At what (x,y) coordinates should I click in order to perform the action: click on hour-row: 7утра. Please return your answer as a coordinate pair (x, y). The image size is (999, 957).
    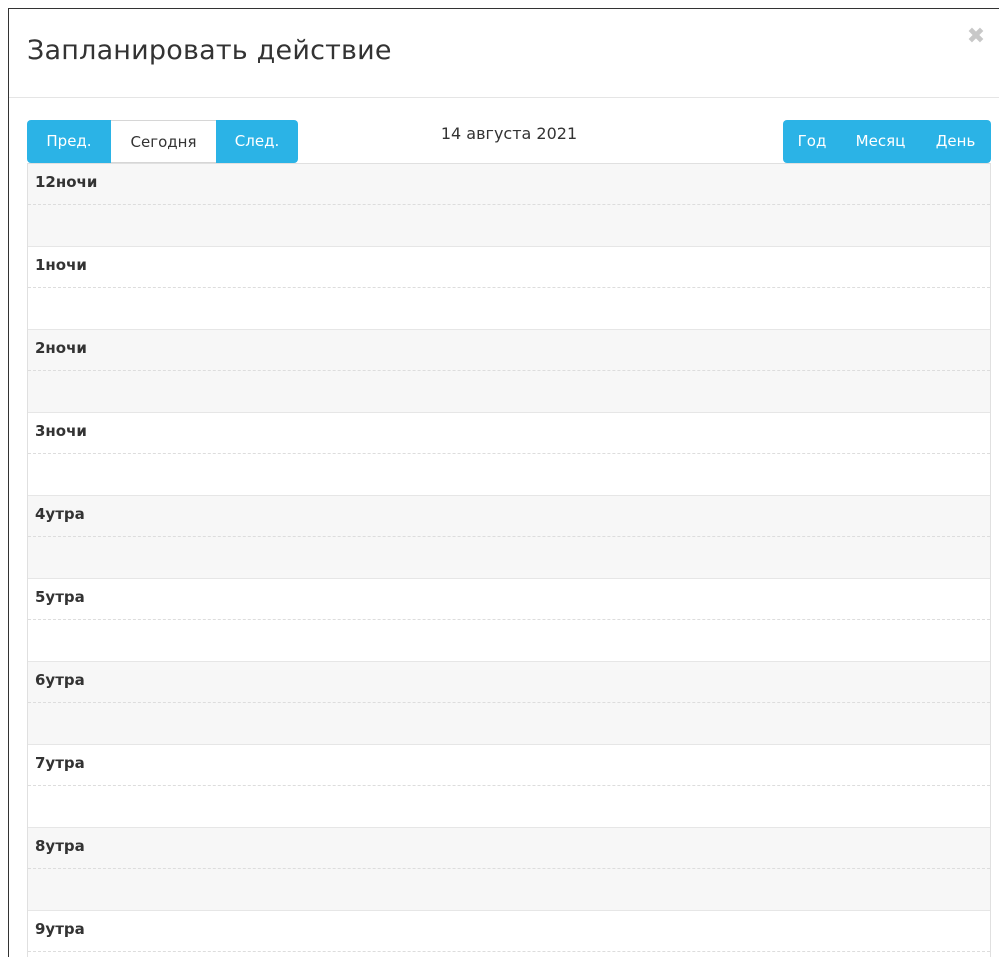
    Looking at the image, I should click on (509, 786).